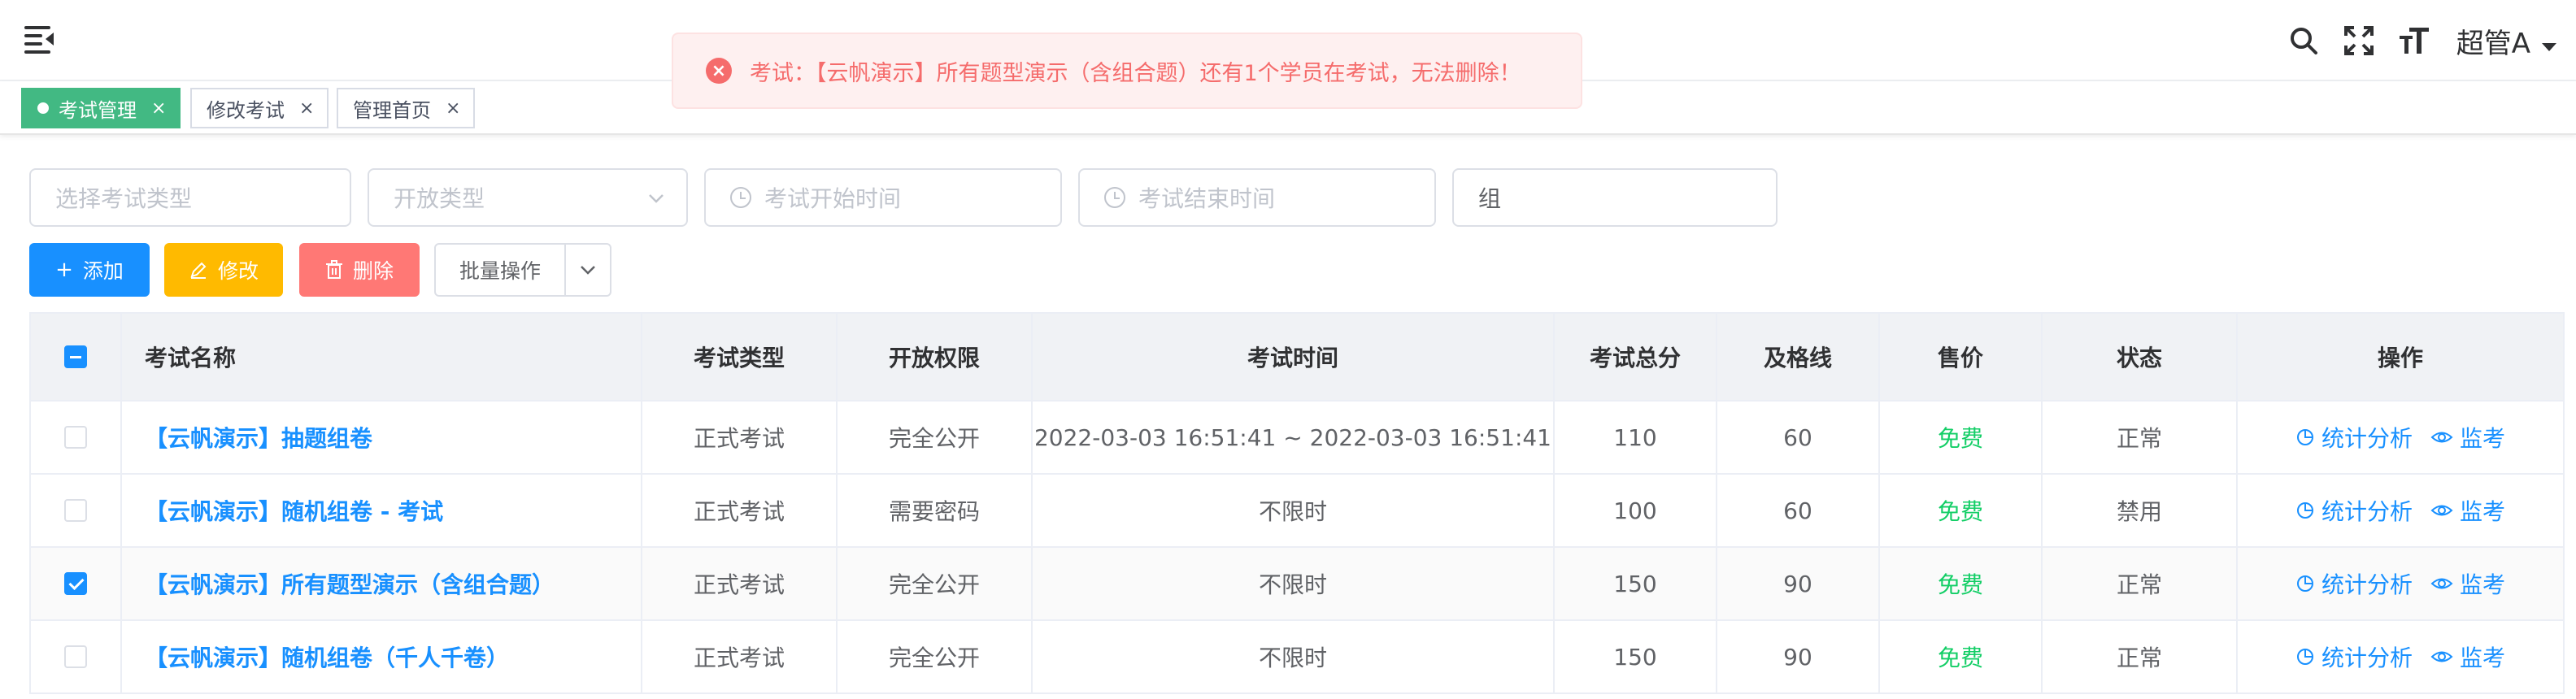 The width and height of the screenshot is (2576, 699). I want to click on select-all-cell, so click(77, 357).